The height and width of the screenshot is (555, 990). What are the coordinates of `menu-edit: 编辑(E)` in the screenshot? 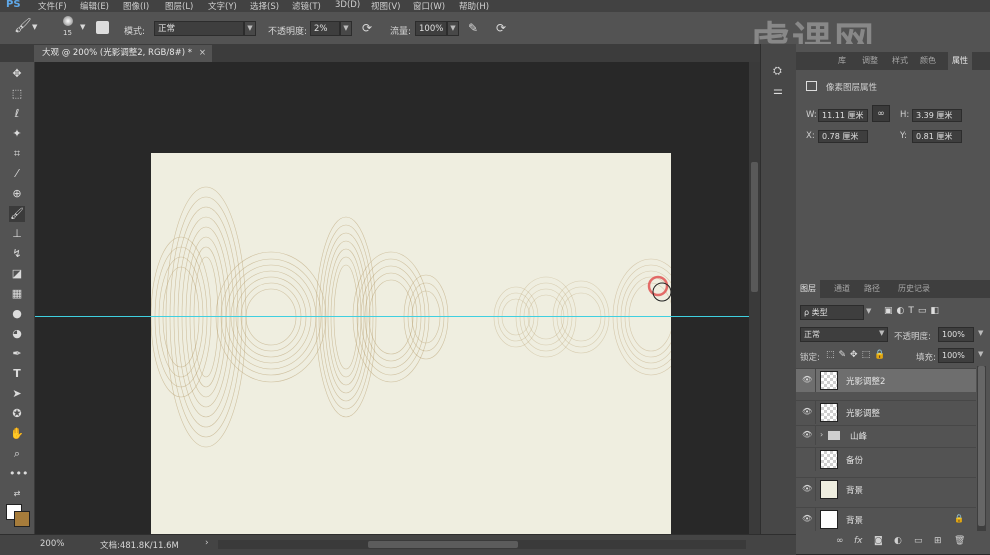 It's located at (94, 6).